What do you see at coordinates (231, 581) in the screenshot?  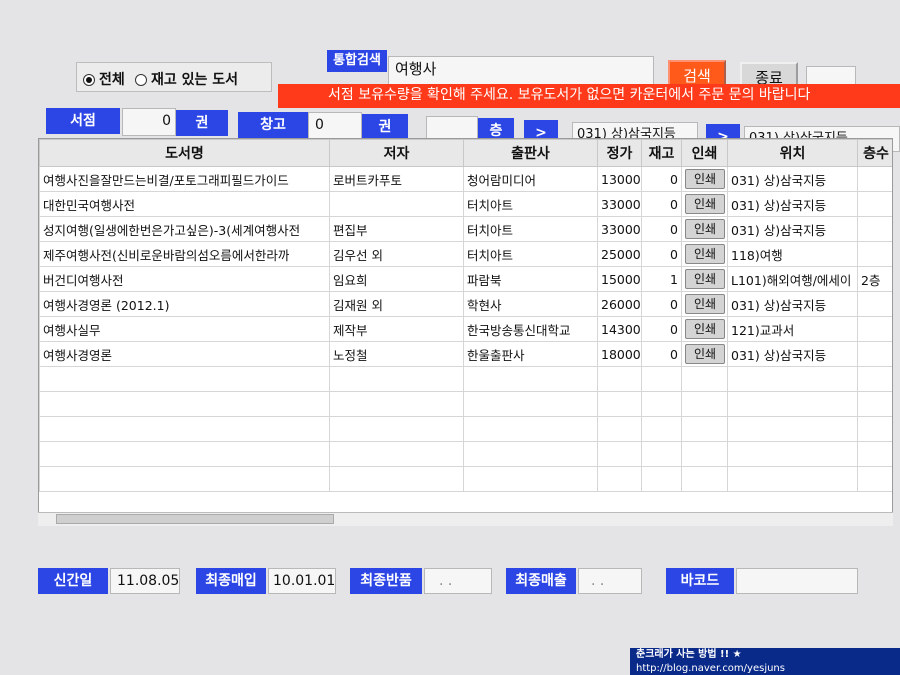 I see `last-purchase-label: 최종매입` at bounding box center [231, 581].